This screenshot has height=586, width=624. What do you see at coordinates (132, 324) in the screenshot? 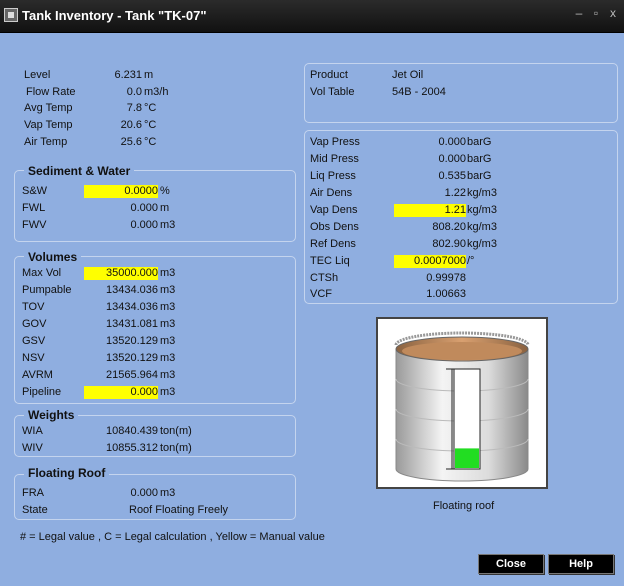
I see `gov-value: 13431.081` at bounding box center [132, 324].